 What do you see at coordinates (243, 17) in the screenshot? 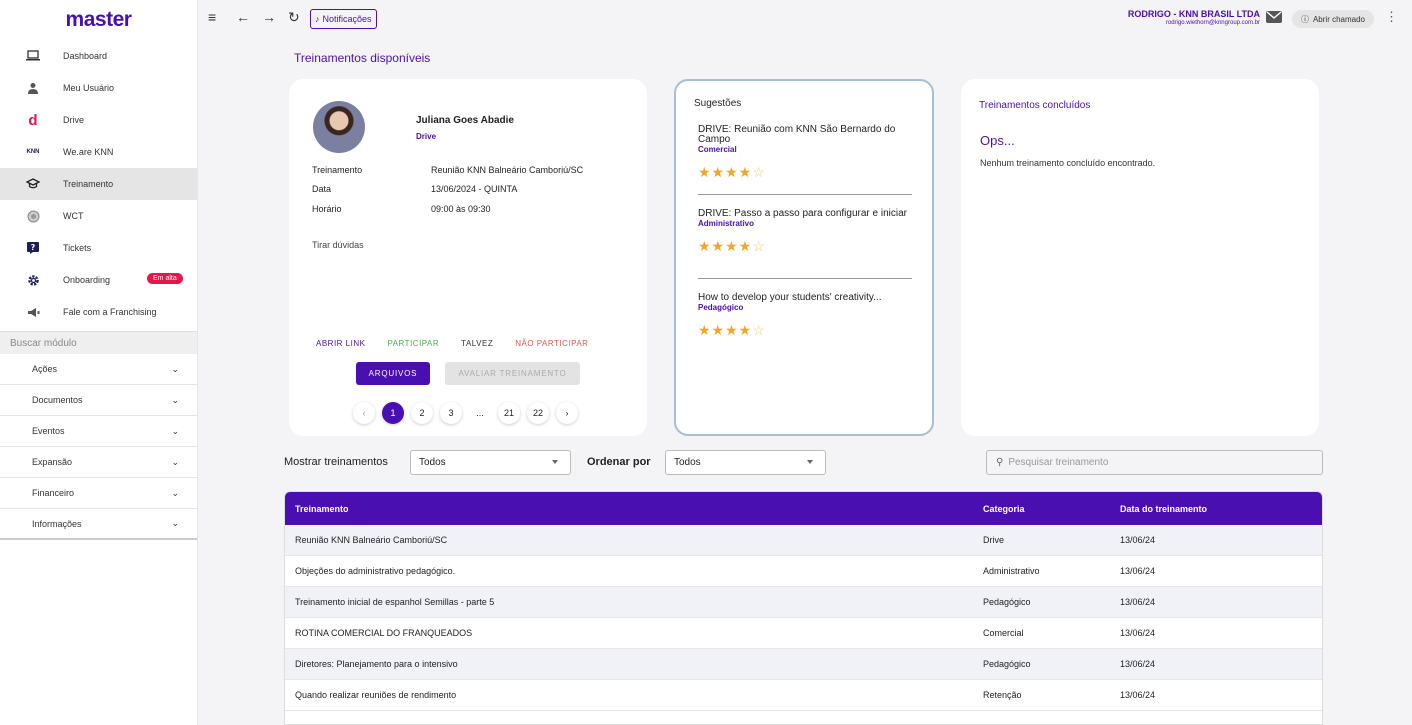
I see `back-icon: ←` at bounding box center [243, 17].